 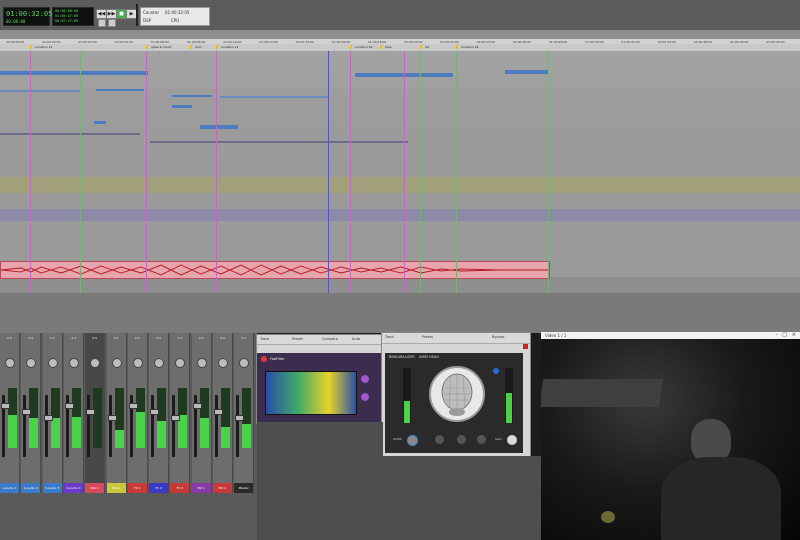 I want to click on marker: glass & mood, so click(x=158, y=47).